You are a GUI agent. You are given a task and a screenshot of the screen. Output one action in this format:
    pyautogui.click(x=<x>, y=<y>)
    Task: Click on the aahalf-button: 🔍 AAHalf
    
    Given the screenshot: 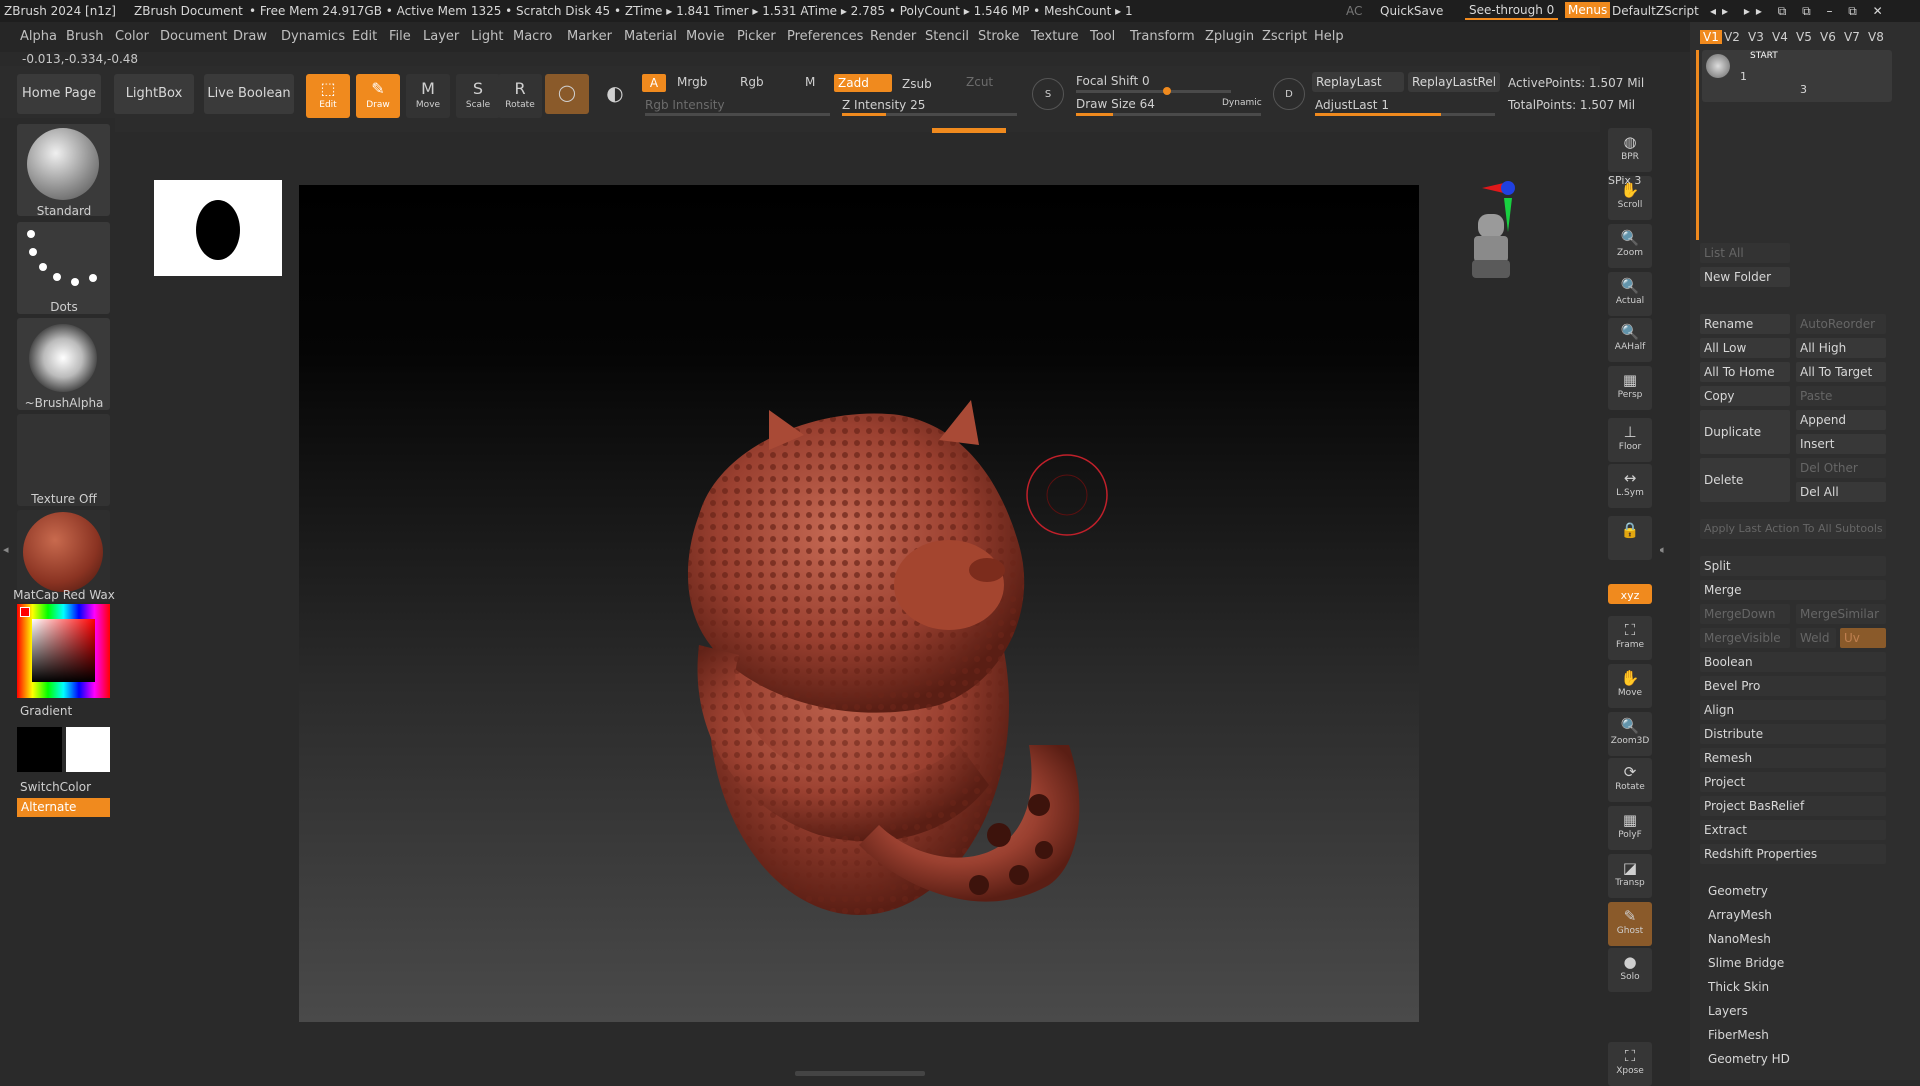 What is the action you would take?
    pyautogui.click(x=1630, y=340)
    